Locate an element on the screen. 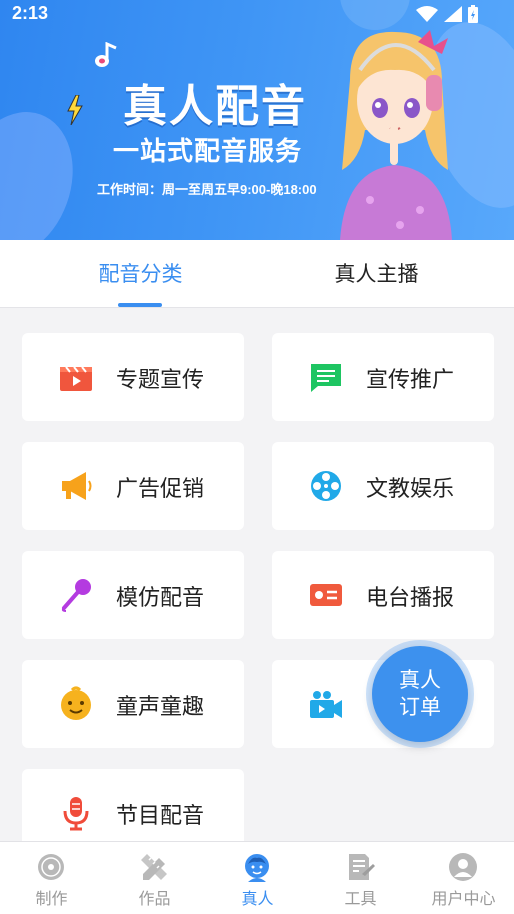 The image size is (514, 914). child-face-icon is located at coordinates (76, 703).